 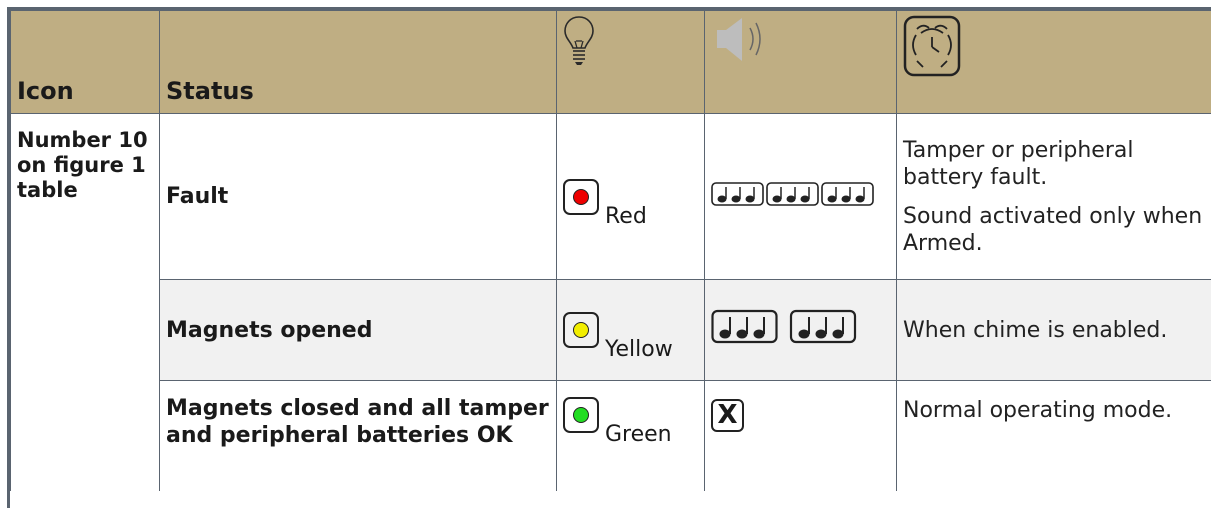 I want to click on double-beep-sequence-icon, so click(x=784, y=326).